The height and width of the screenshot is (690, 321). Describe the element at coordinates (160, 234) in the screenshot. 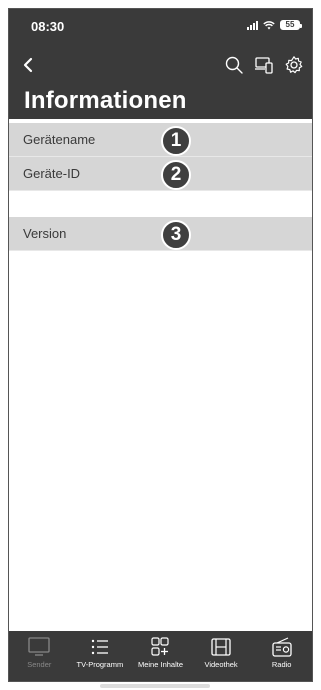

I see `row-version: Version 3` at that location.